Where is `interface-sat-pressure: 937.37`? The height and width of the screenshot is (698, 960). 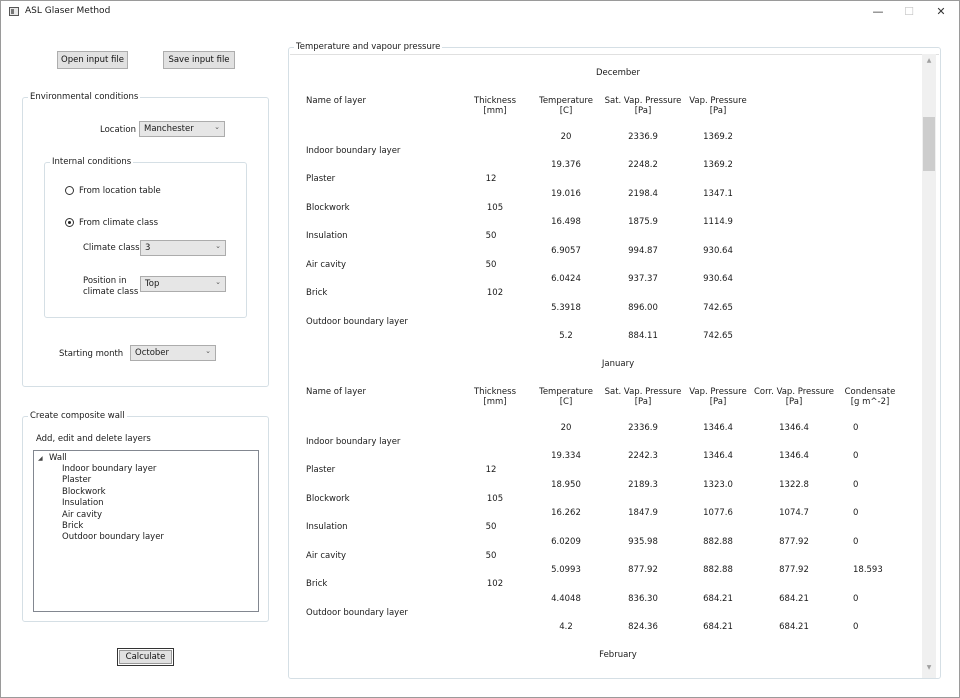 interface-sat-pressure: 937.37 is located at coordinates (643, 279).